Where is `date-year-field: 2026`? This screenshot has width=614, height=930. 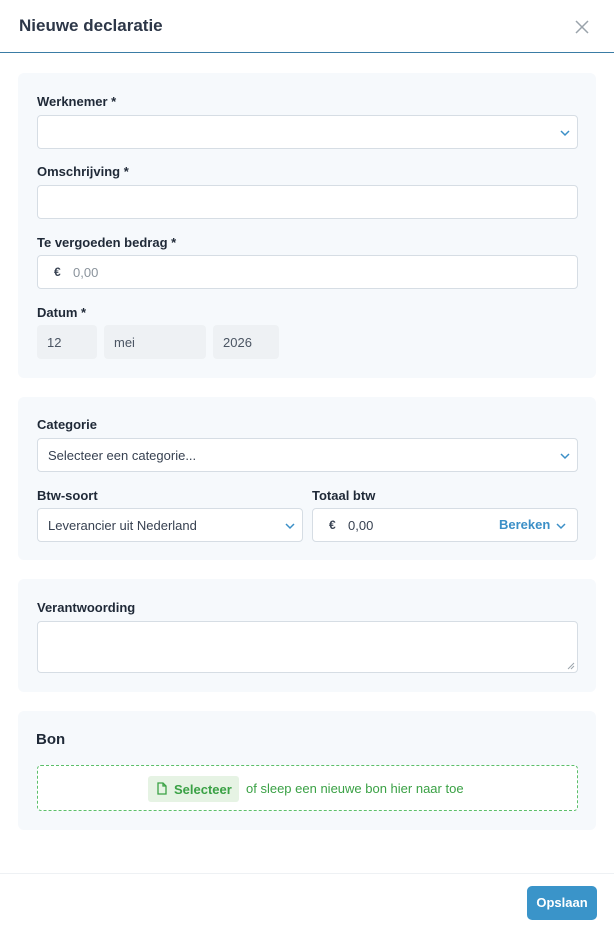 date-year-field: 2026 is located at coordinates (246, 342).